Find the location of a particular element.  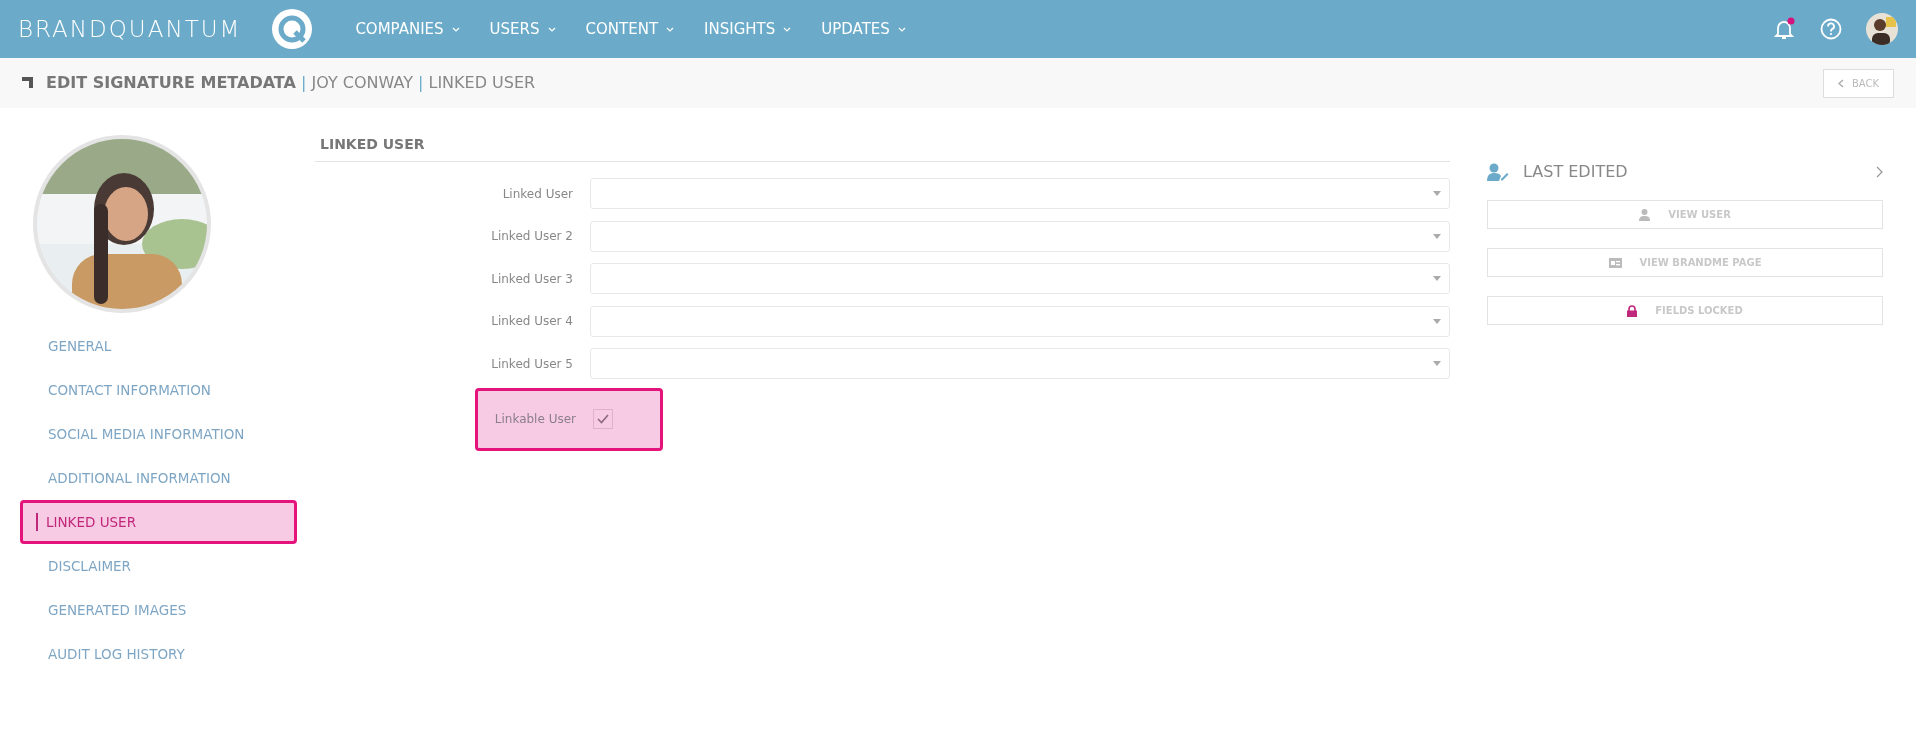

menu-item: INSIGHTS is located at coordinates (748, 29).